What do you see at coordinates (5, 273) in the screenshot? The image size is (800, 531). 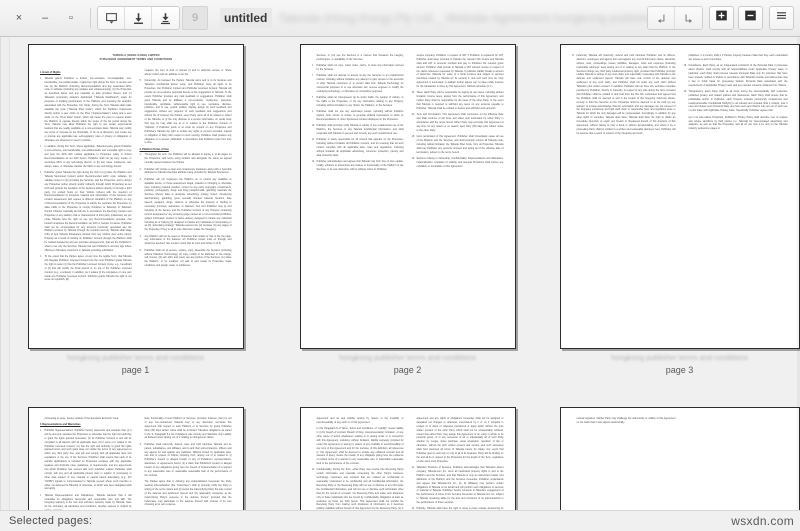 I see `canvas-left-gutter` at bounding box center [5, 273].